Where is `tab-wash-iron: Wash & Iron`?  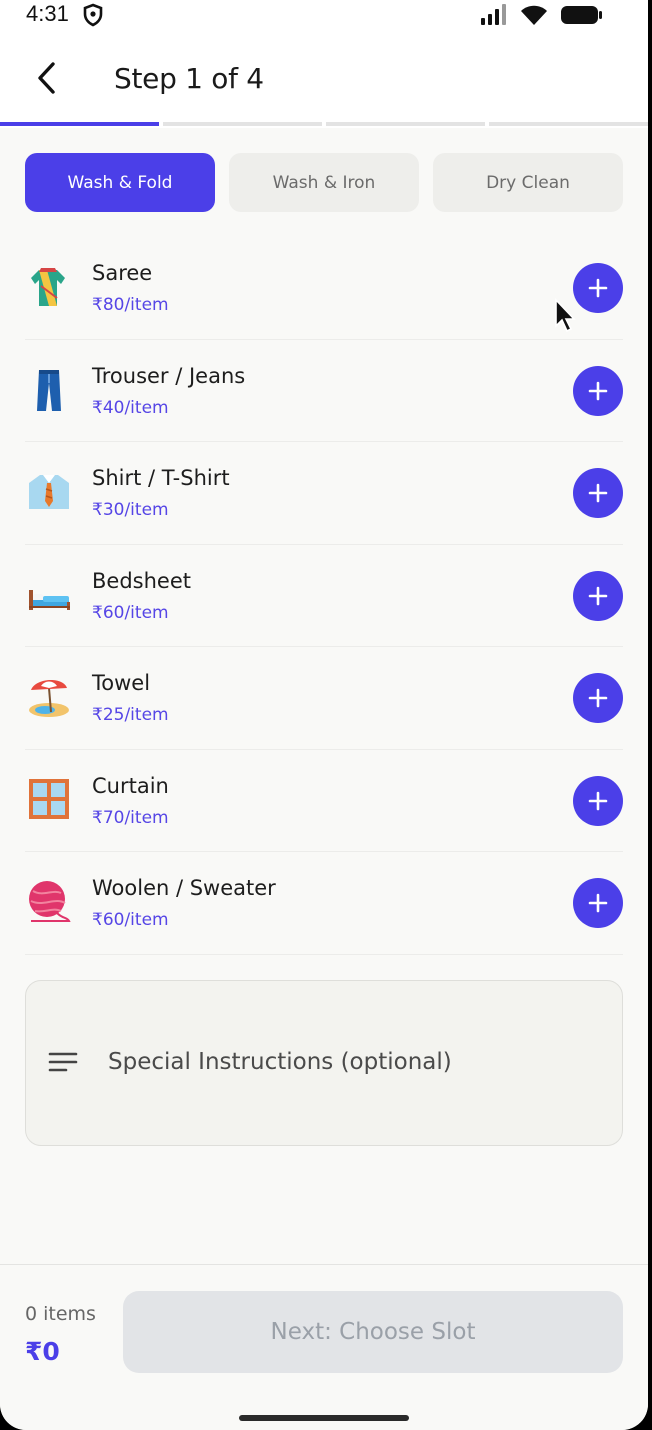 tab-wash-iron: Wash & Iron is located at coordinates (324, 182).